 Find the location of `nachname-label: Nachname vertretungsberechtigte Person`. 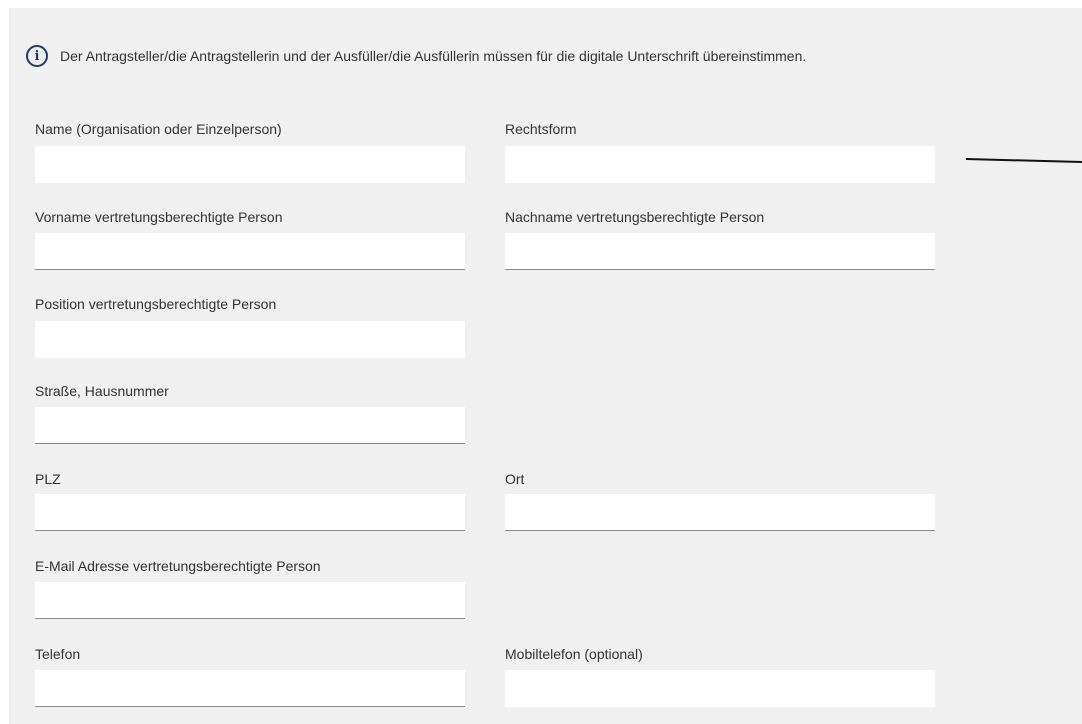

nachname-label: Nachname vertretungsberechtigte Person is located at coordinates (635, 217).